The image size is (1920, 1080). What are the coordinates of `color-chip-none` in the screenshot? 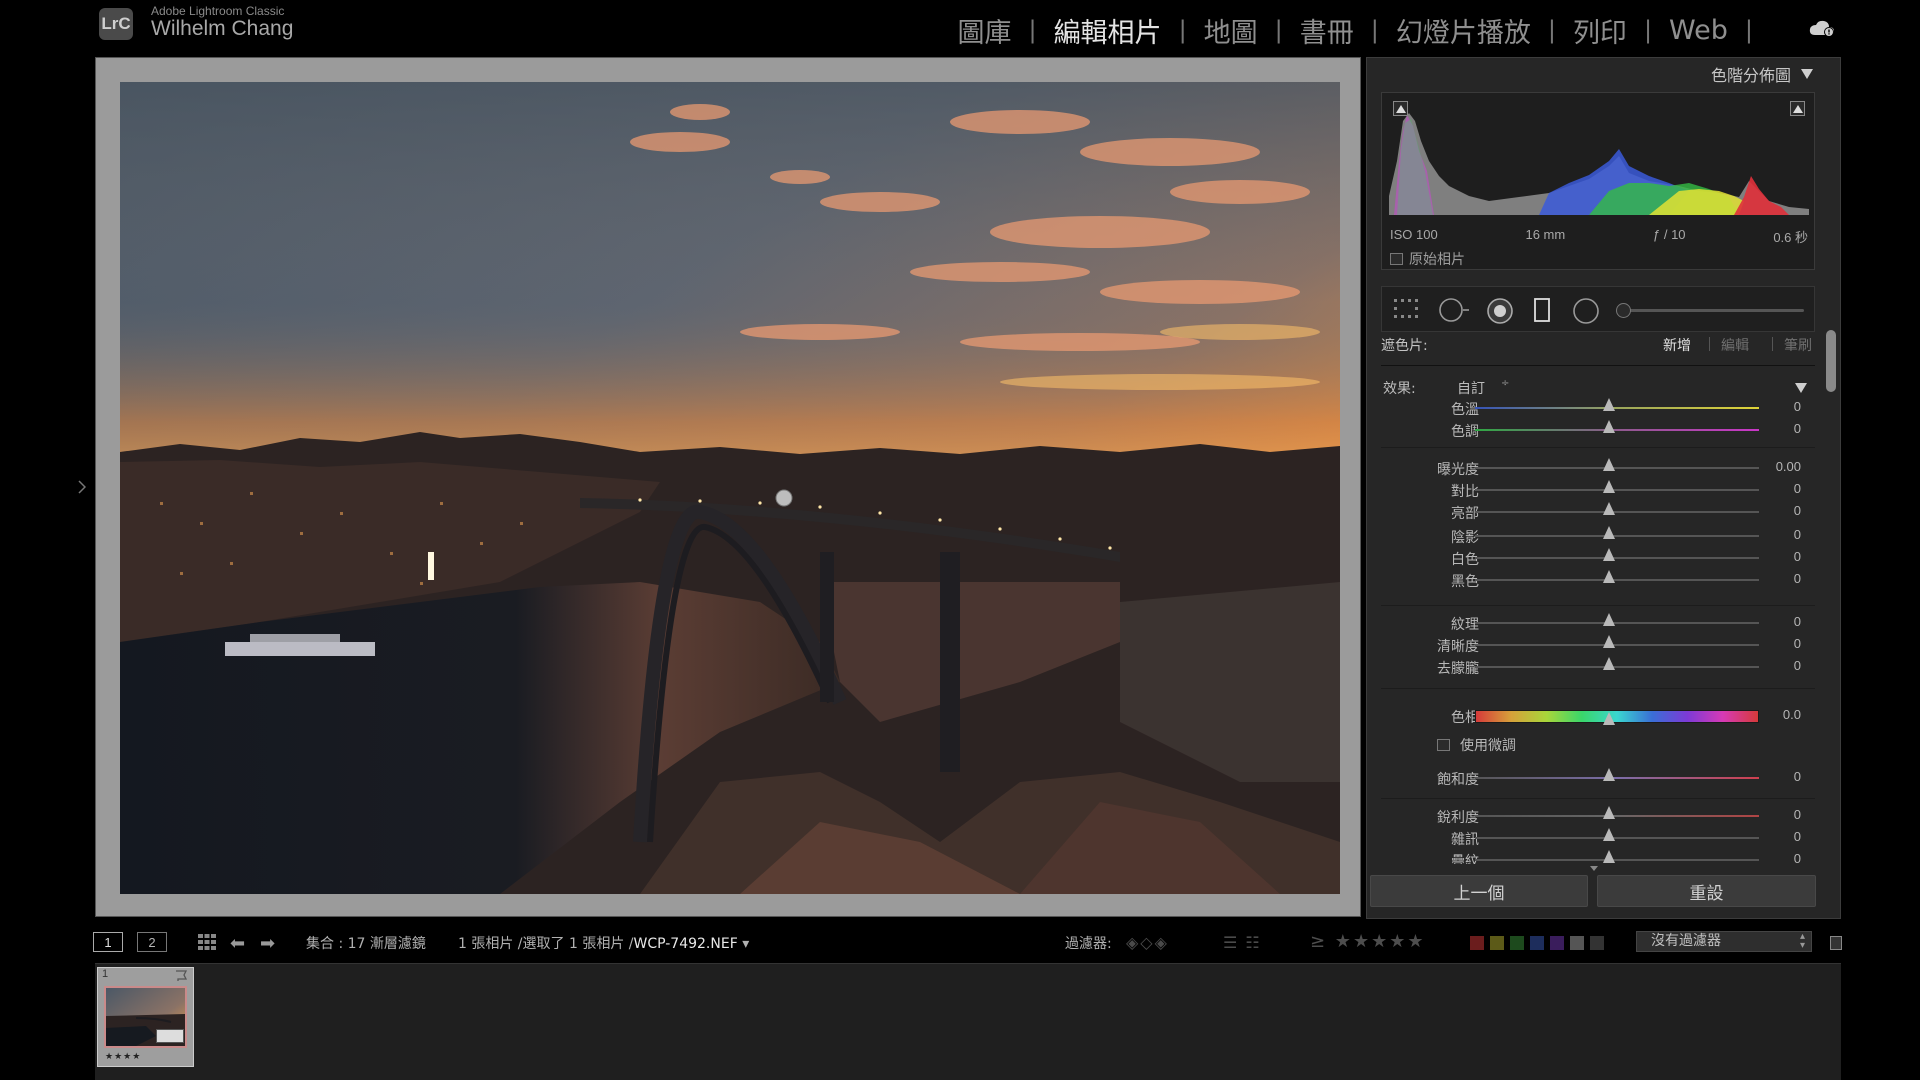 It's located at (1597, 943).